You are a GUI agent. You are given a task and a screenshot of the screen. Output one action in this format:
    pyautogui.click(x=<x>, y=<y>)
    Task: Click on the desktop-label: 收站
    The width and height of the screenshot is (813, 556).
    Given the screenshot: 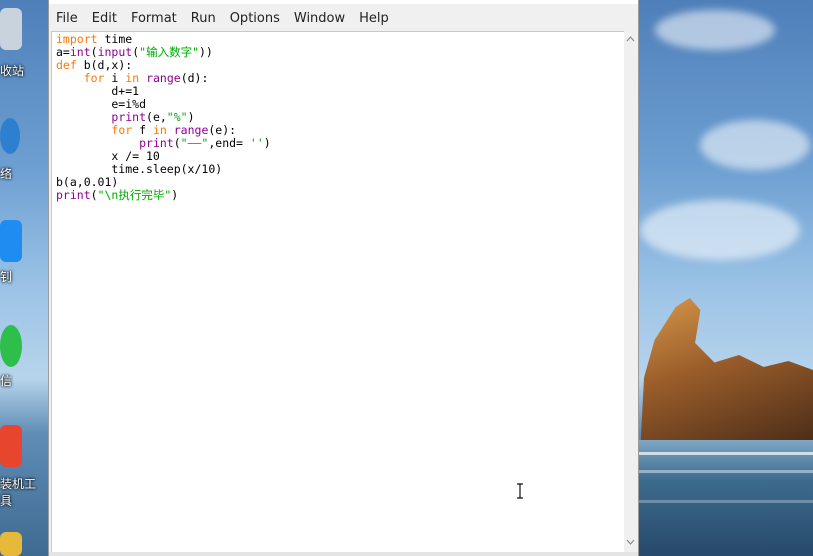 What is the action you would take?
    pyautogui.click(x=12, y=71)
    